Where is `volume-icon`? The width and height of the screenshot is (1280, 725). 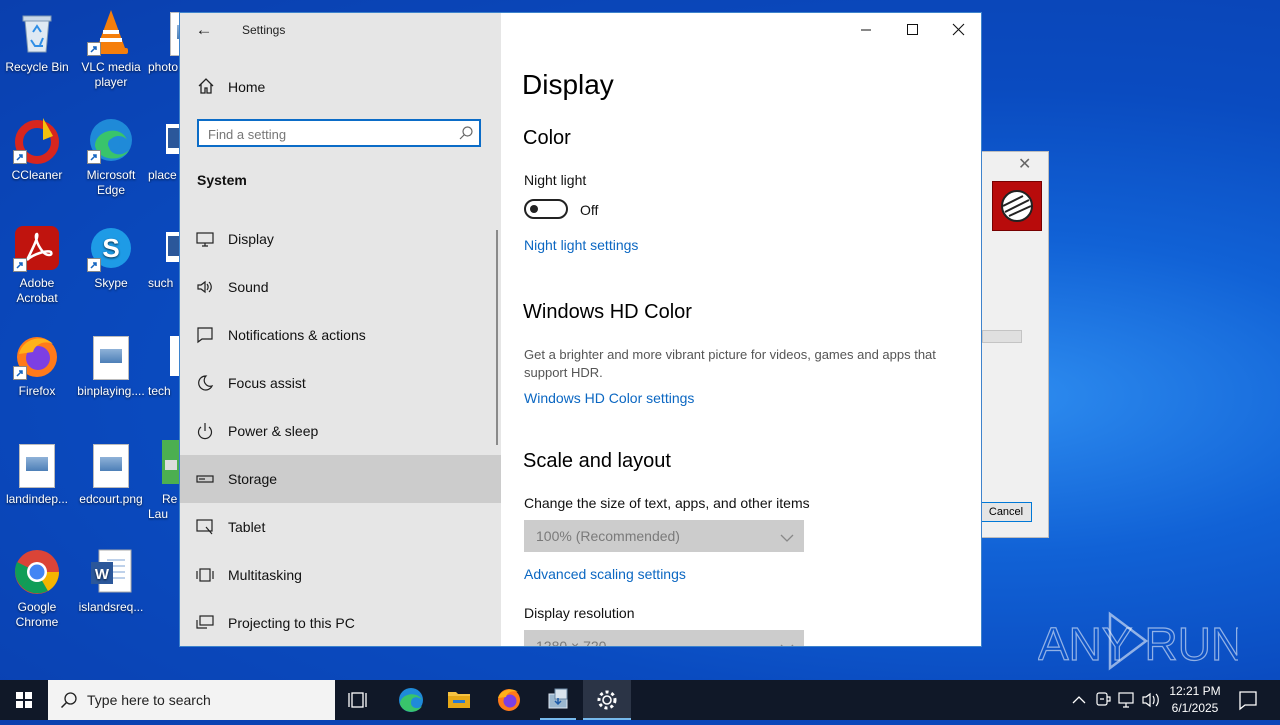
volume-icon is located at coordinates (1150, 700).